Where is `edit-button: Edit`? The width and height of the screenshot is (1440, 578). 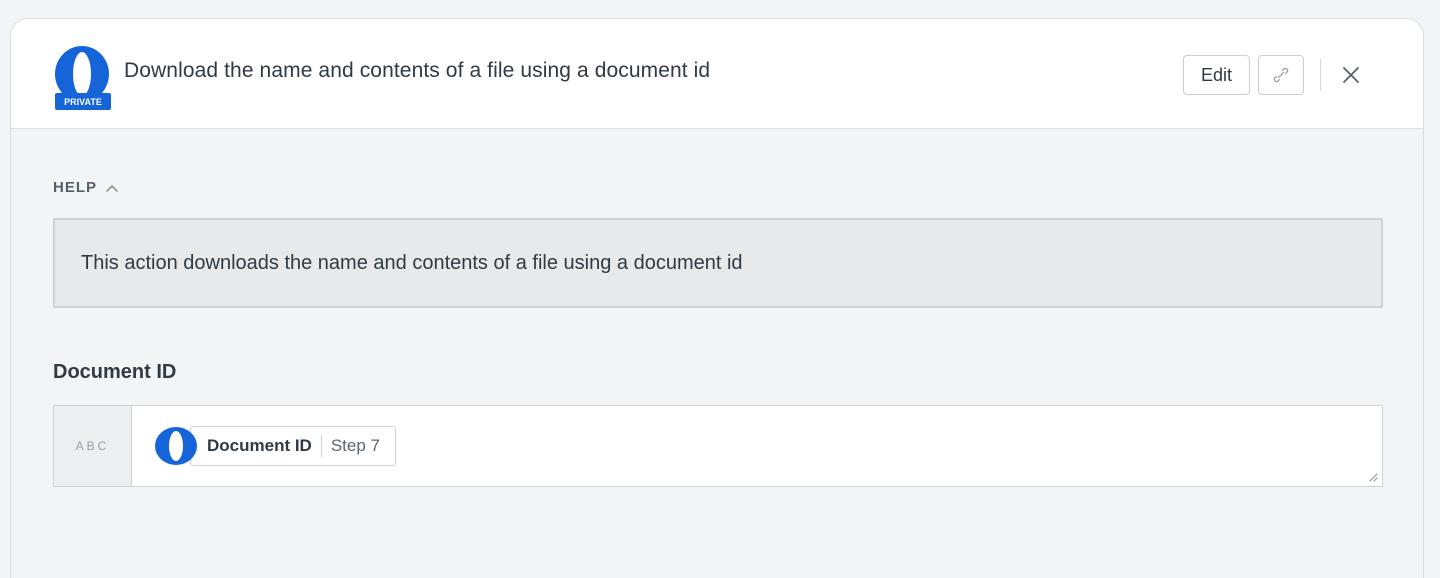
edit-button: Edit is located at coordinates (1216, 75).